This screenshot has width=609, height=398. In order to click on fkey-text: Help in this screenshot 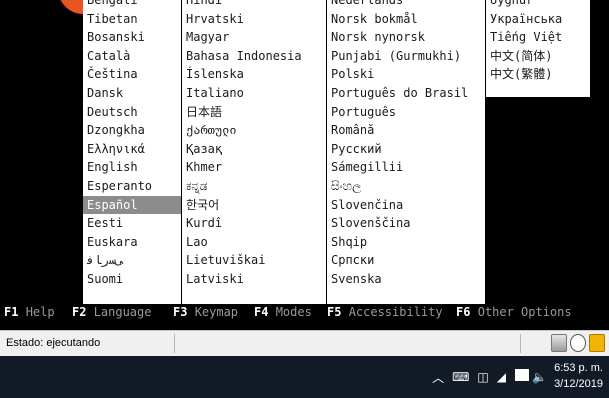, I will do `click(40, 312)`.